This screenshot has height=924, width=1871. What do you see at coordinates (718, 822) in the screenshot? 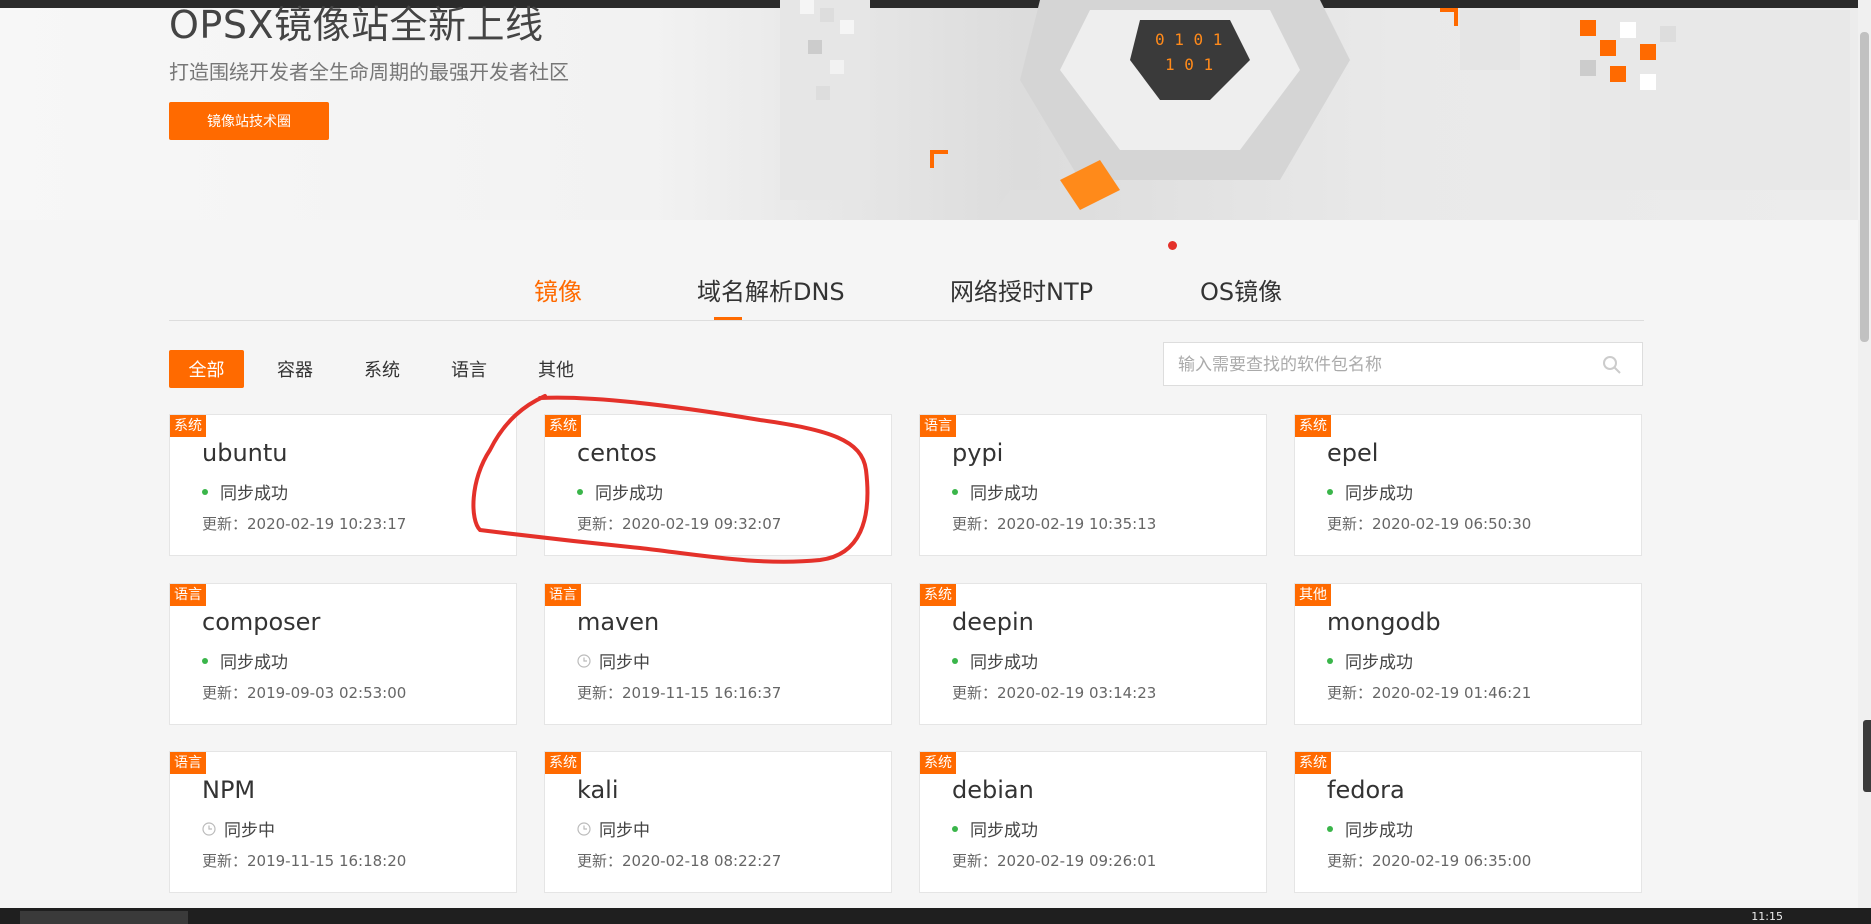
I see `mirror-card: 系统 kali 同步中更新：2020-02-18 08:22:27` at bounding box center [718, 822].